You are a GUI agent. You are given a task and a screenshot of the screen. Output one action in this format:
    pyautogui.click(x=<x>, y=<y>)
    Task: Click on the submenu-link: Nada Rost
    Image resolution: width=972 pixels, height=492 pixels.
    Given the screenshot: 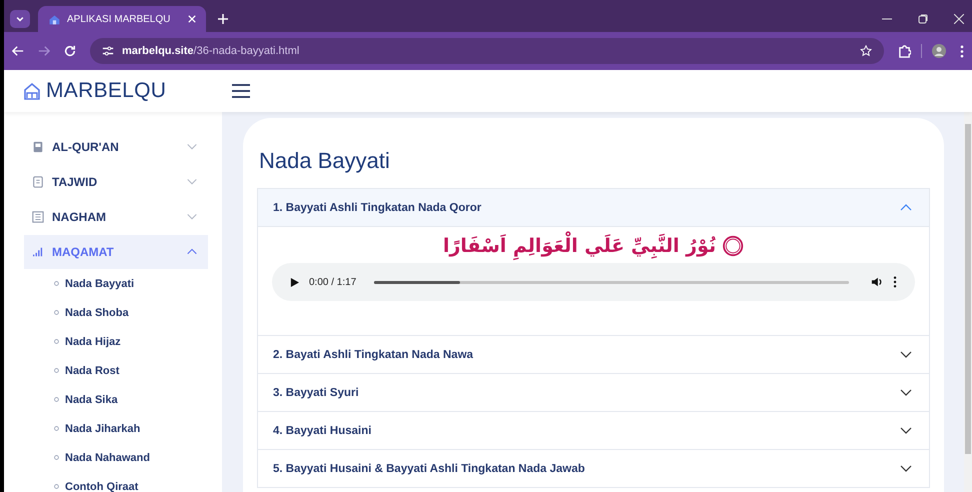 What is the action you would take?
    pyautogui.click(x=113, y=370)
    